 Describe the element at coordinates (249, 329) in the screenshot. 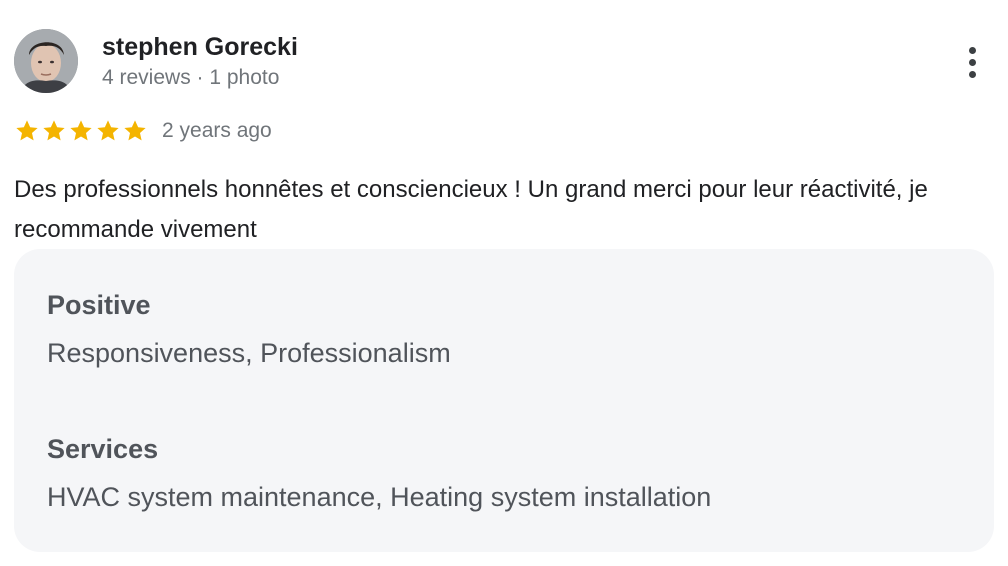

I see `attribute-group-positive: Positive Responsiveness, Professionalism` at that location.